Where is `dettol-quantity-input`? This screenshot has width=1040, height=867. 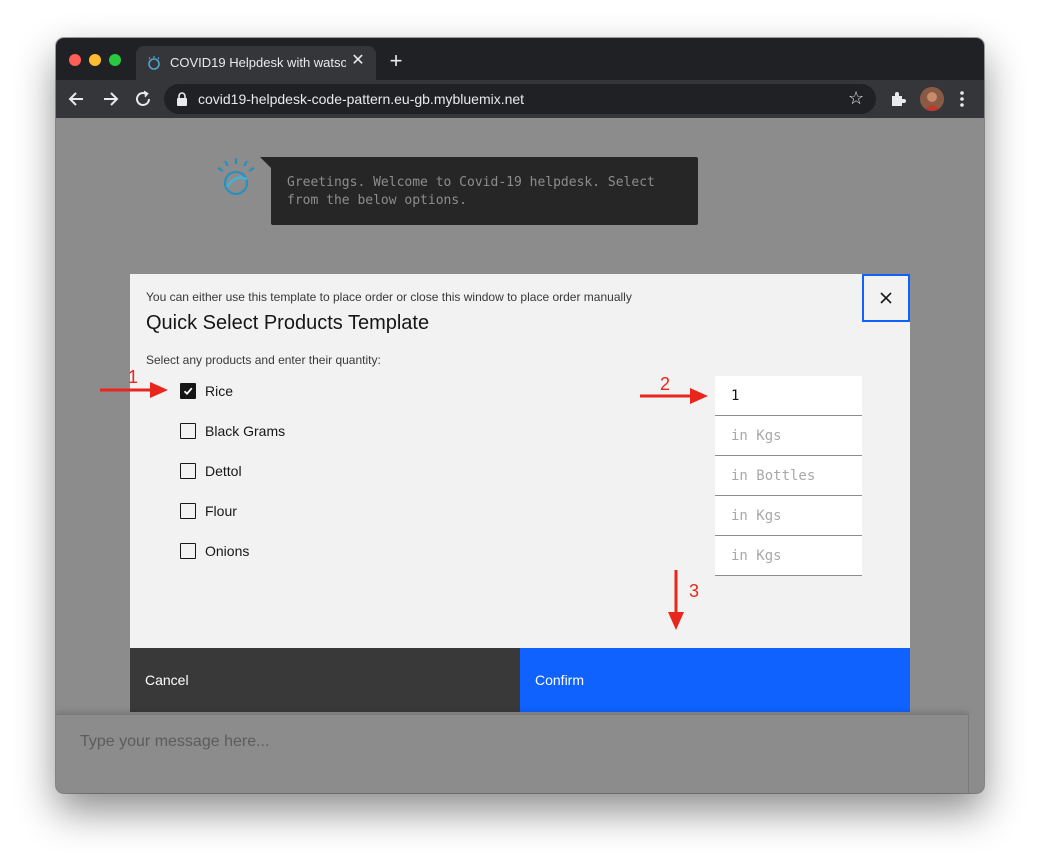
dettol-quantity-input is located at coordinates (788, 475).